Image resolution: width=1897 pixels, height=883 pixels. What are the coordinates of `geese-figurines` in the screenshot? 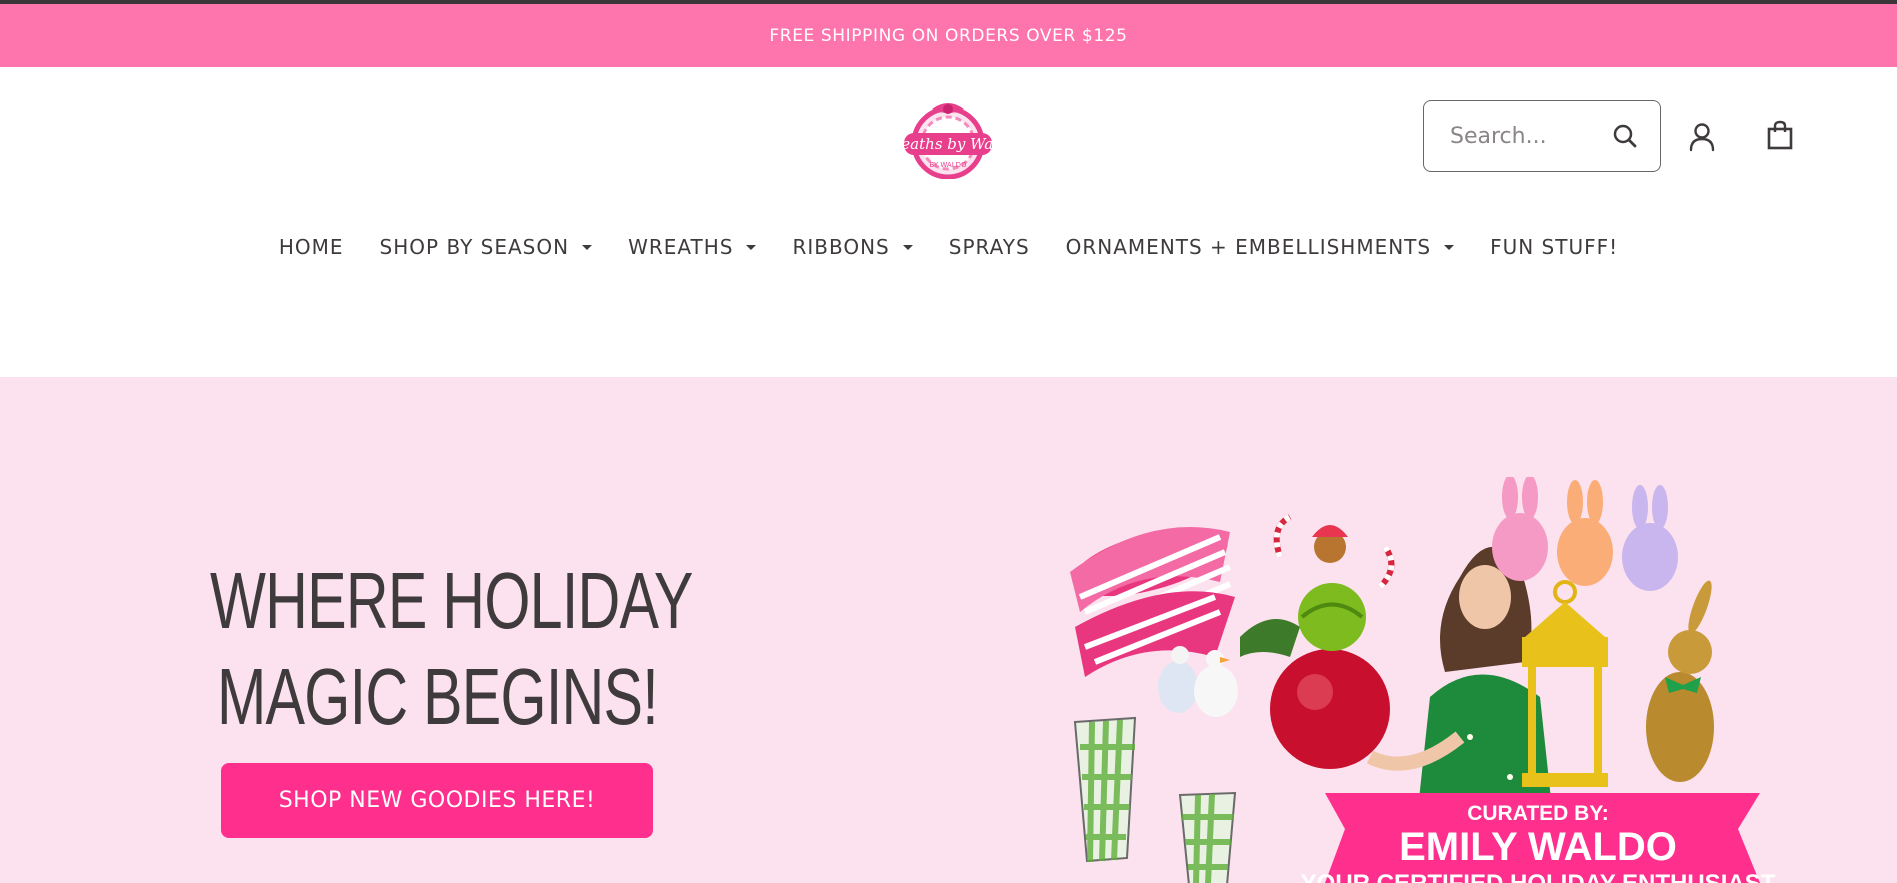 It's located at (1198, 681).